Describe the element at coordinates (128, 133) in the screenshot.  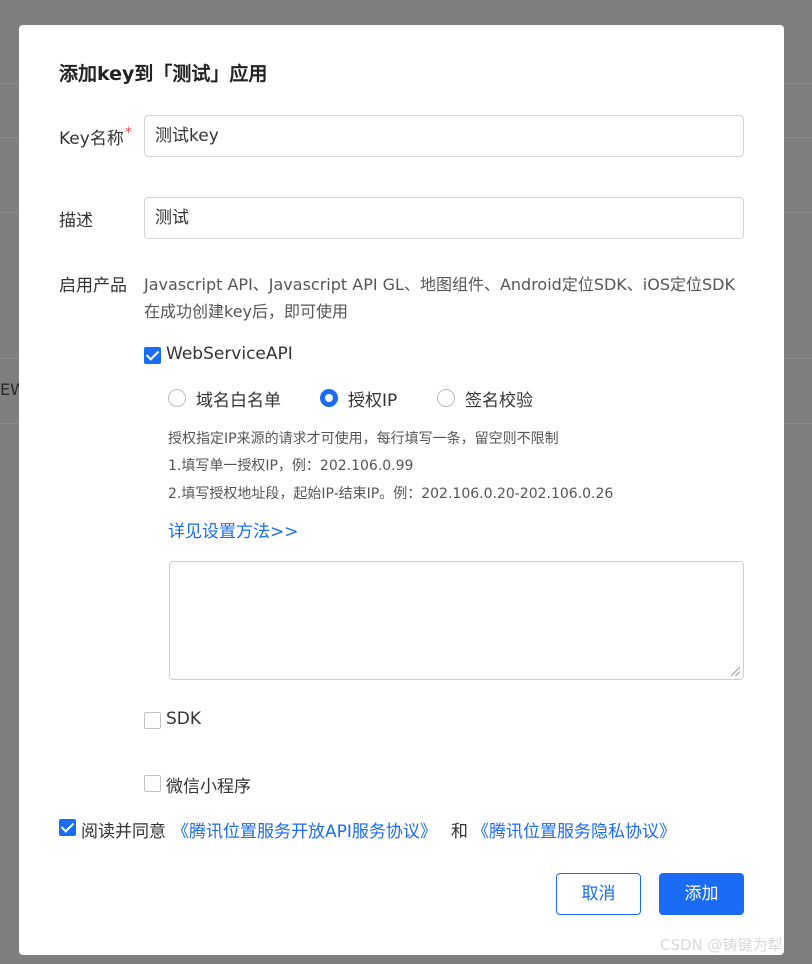
I see `required-mark: *` at that location.